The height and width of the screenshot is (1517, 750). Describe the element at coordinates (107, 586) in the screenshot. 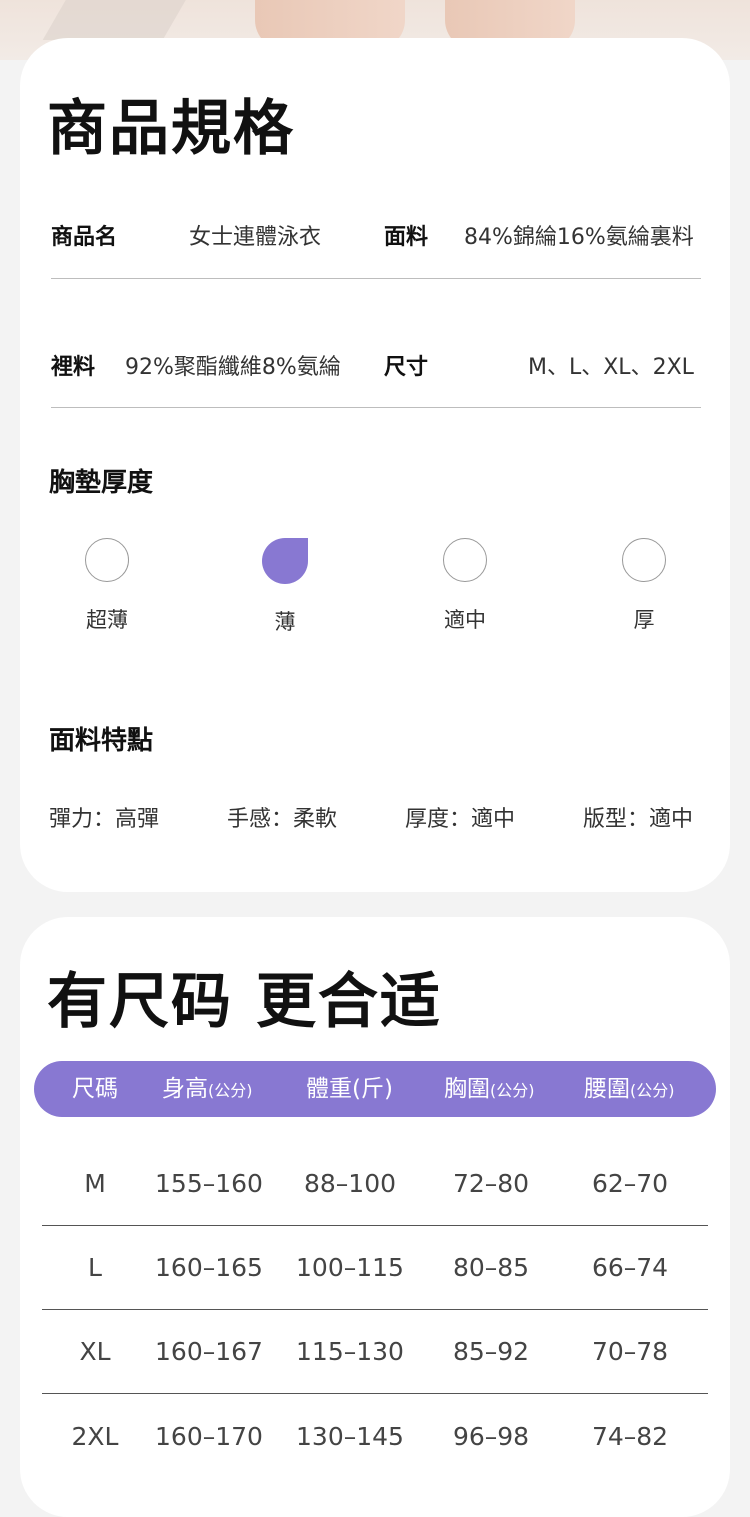

I see `padding-option-ultra-thin: 超薄` at that location.